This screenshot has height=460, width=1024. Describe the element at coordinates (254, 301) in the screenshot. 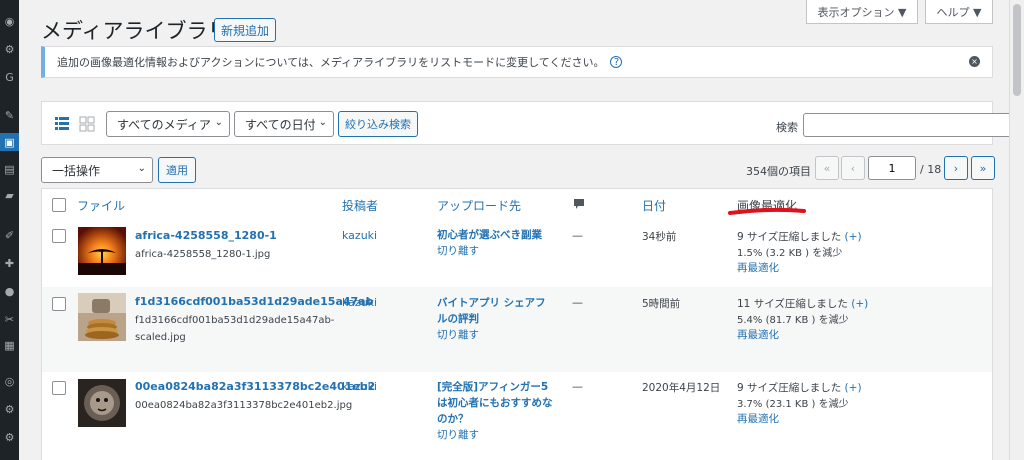

I see `file-title-link: f1d3166cdf001ba53d1d29ade15a47ab` at that location.